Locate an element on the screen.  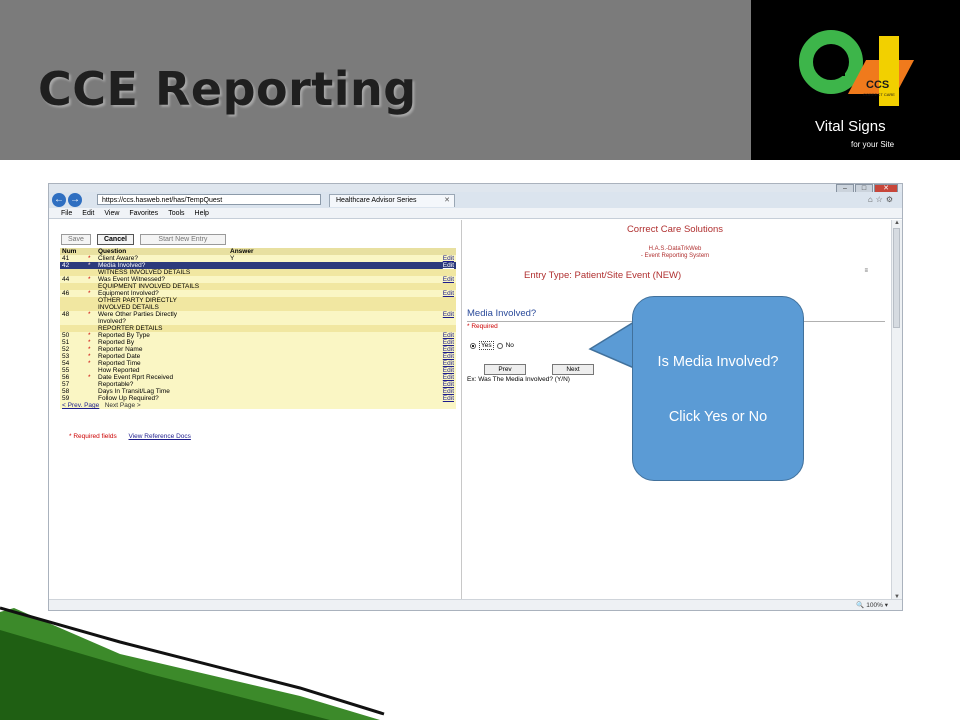
pane-marker: ≡ is located at coordinates (866, 271).